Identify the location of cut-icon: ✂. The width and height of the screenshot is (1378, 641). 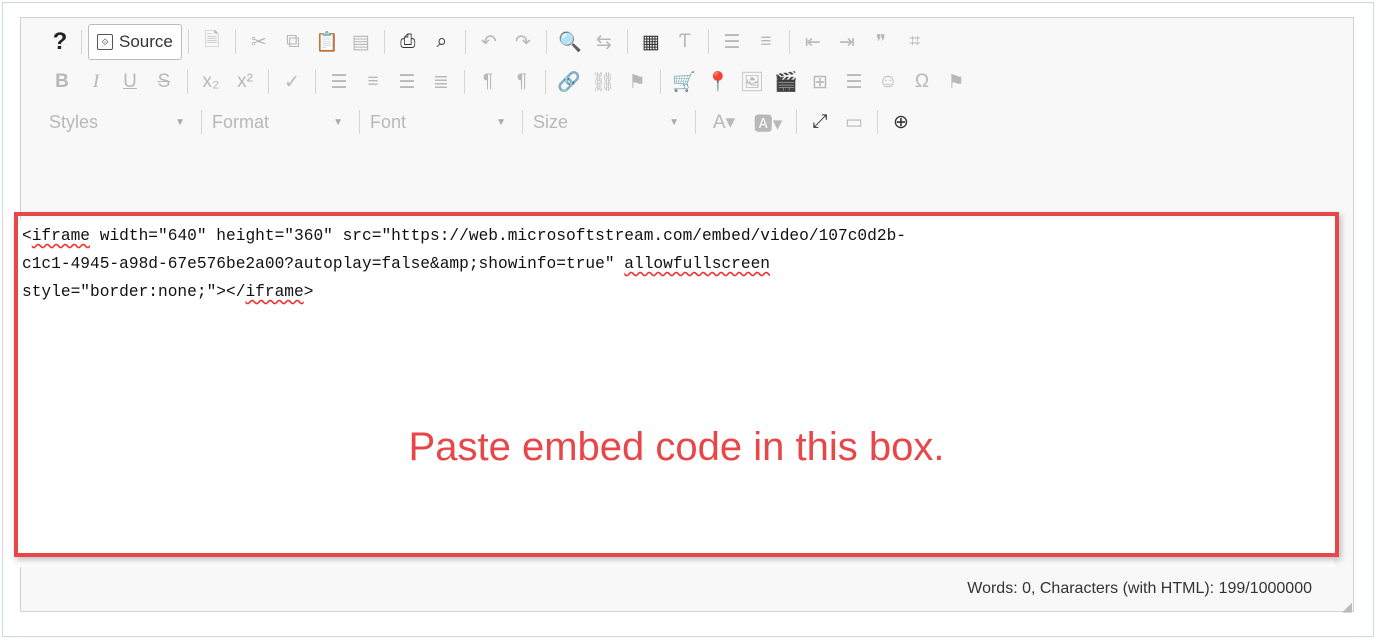
(259, 42).